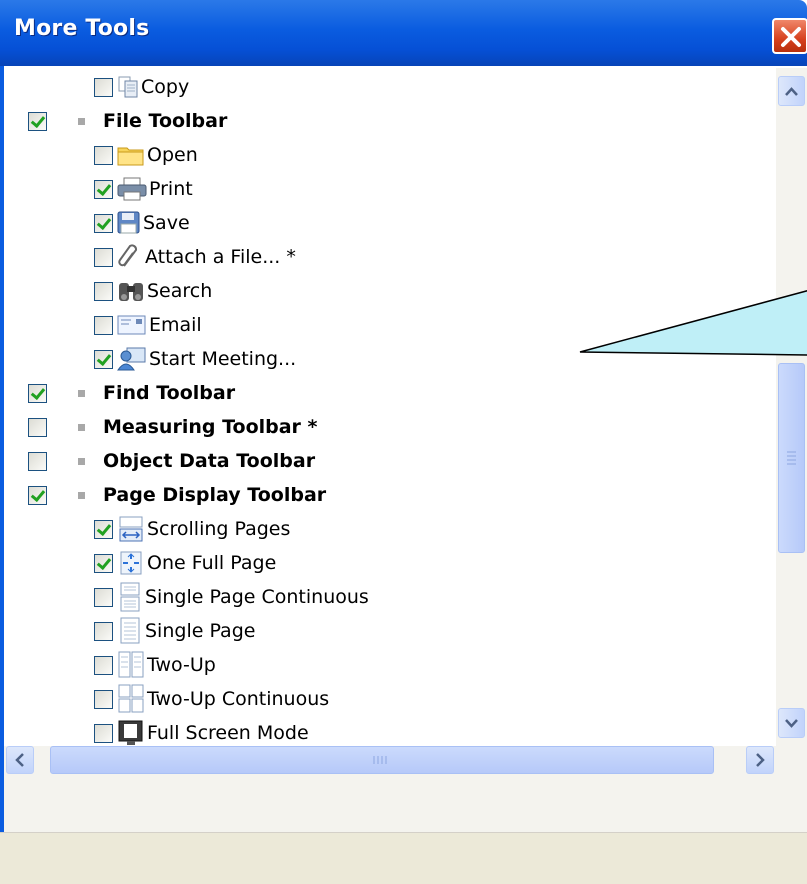 The height and width of the screenshot is (884, 807). Describe the element at coordinates (210, 427) in the screenshot. I see `row-label: Measuring Toolbar *` at that location.